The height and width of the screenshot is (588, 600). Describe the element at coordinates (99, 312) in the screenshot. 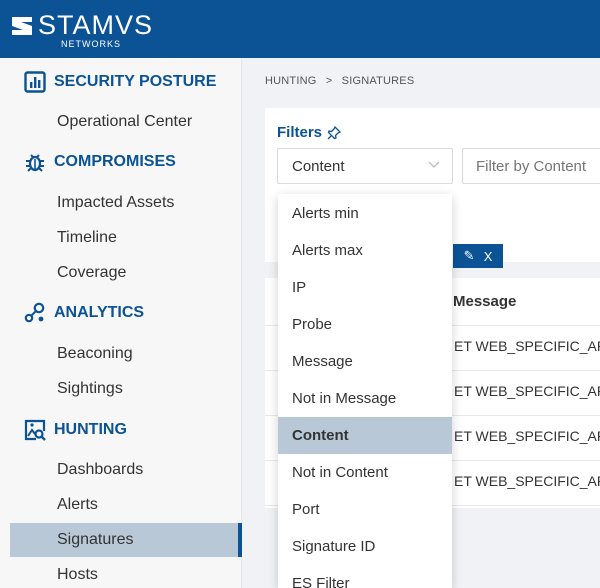

I see `sidebar-section-label: ANALYTICS` at that location.